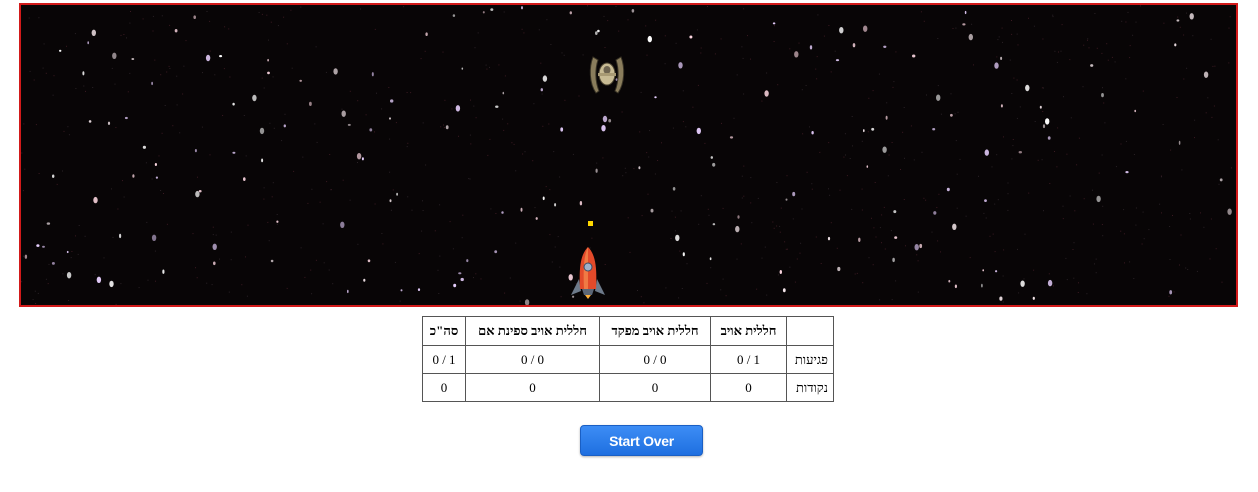 This screenshot has height=492, width=1258. Describe the element at coordinates (810, 387) in the screenshot. I see `row-label-points: נקודות` at that location.